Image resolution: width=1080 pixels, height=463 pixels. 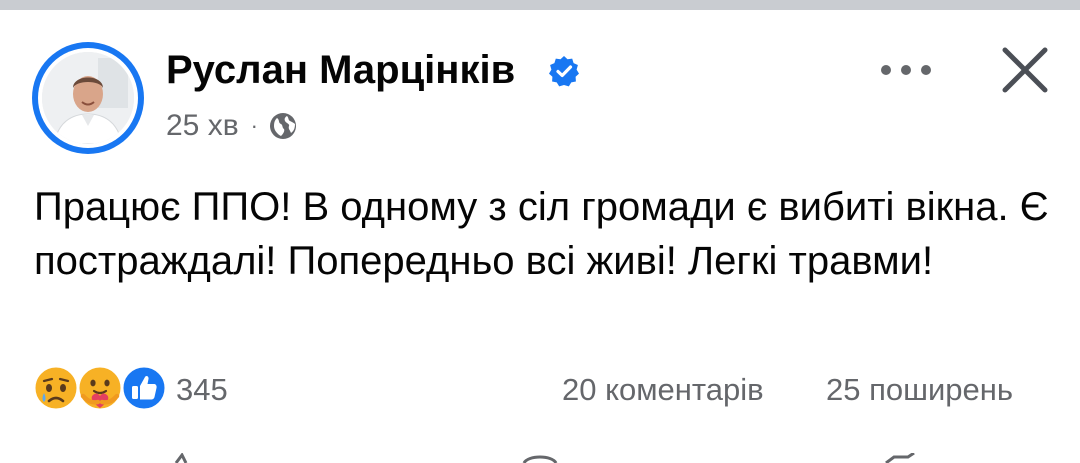 I want to click on shares-count: 25 поширень, so click(x=919, y=390).